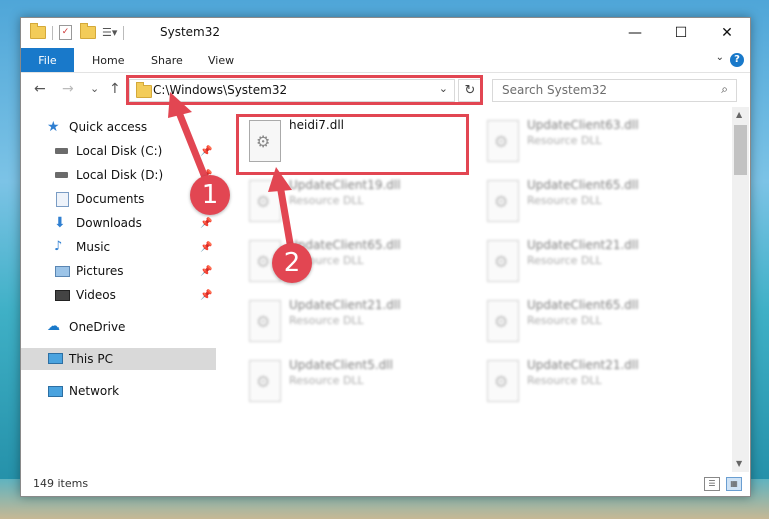 The image size is (769, 519). I want to click on annotation-arrows, so click(232, 175).